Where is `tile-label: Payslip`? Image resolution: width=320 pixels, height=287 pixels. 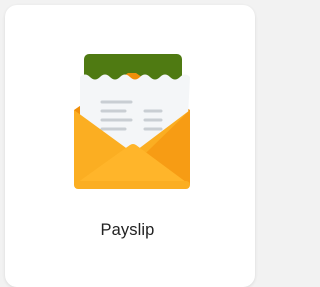
tile-label: Payslip is located at coordinates (127, 230).